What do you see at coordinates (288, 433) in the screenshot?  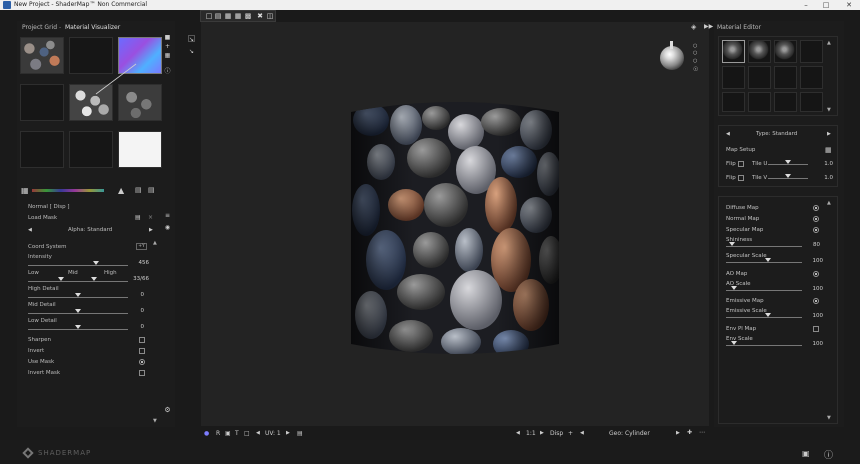 I see `uv-next-arrow: ▶` at bounding box center [288, 433].